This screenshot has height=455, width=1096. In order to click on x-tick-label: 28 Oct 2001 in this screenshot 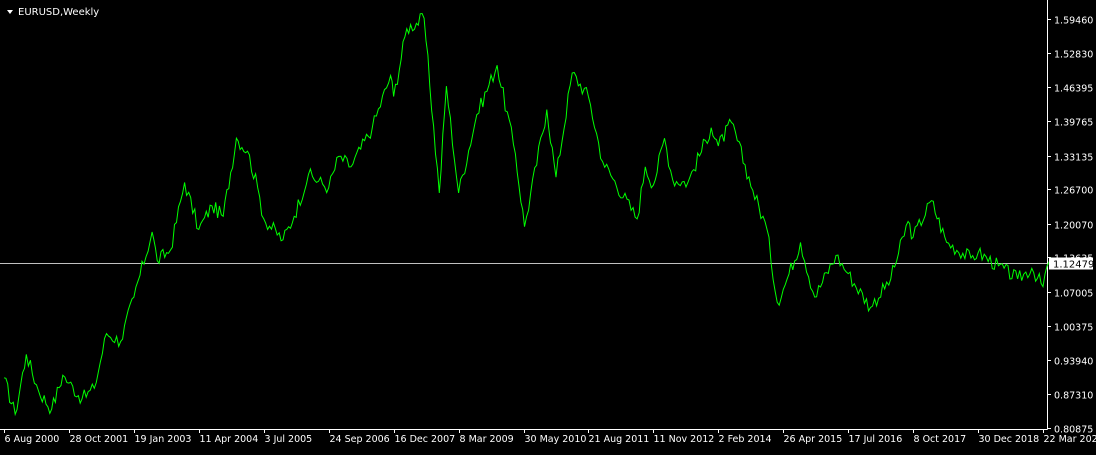, I will do `click(99, 439)`.